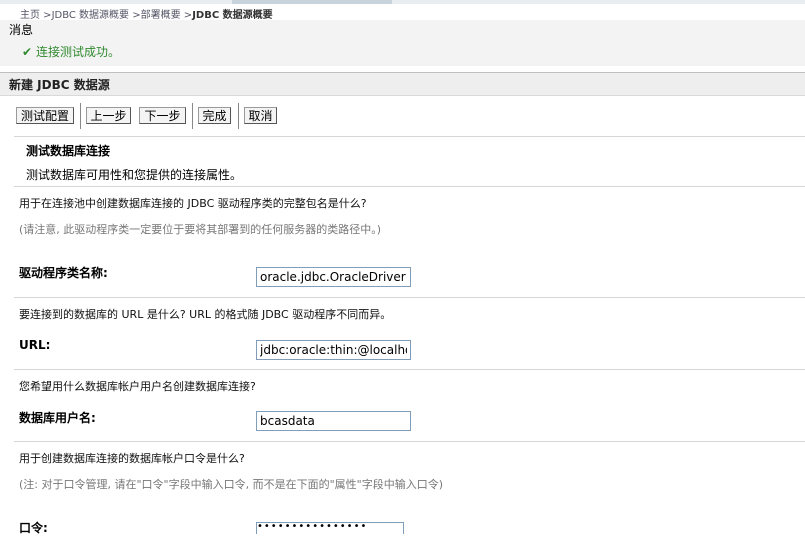 This screenshot has width=805, height=536. Describe the element at coordinates (200, 229) in the screenshot. I see `driver-note: (请注意, 此驱动程序类一定要位于要将其部署到的任何服务器的类路径中。)` at that location.